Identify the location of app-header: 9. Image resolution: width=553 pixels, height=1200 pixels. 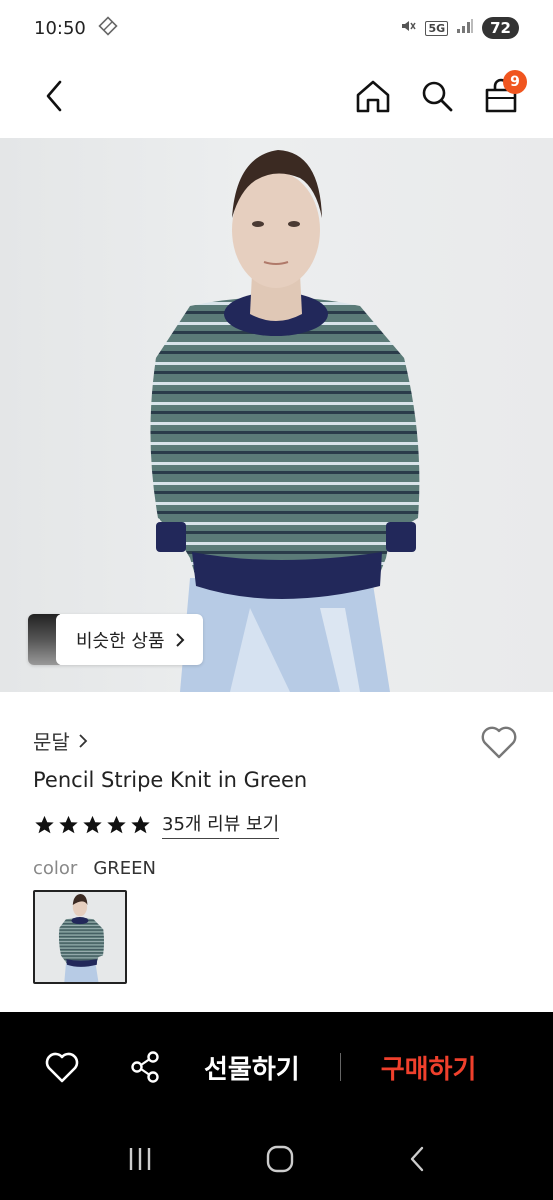
(276, 96).